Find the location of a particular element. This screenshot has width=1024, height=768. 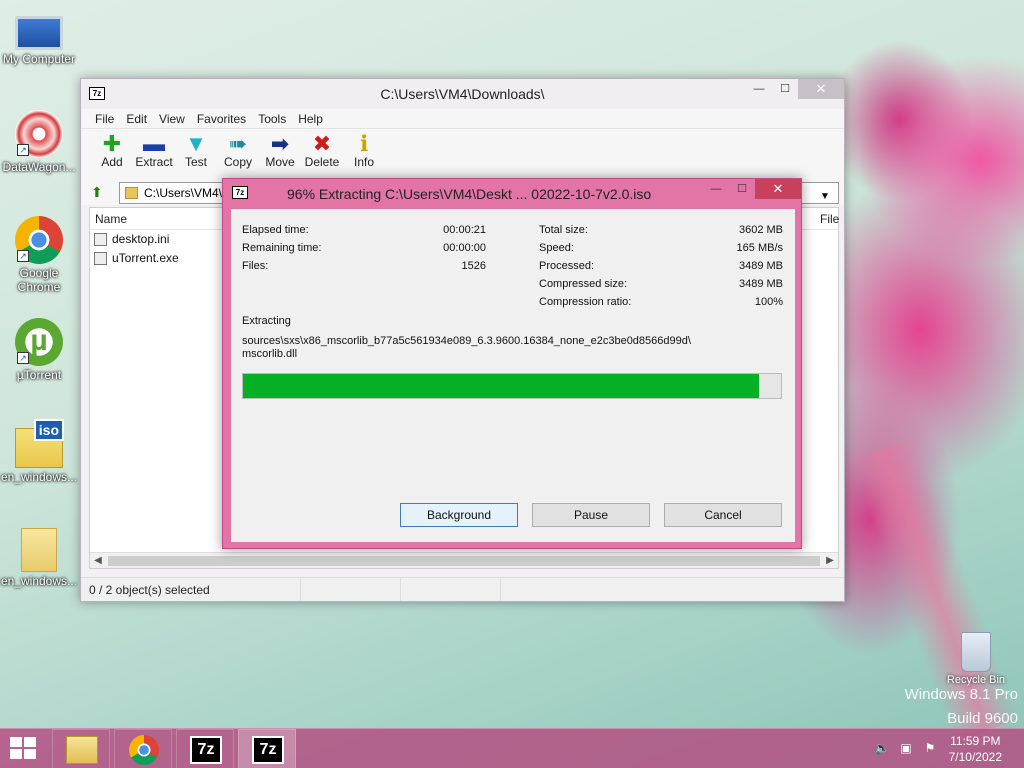

pause-button: Pause is located at coordinates (591, 515).